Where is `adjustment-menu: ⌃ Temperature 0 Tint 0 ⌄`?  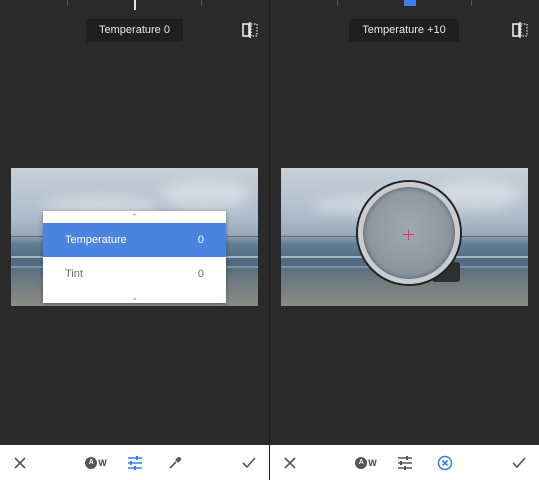 adjustment-menu: ⌃ Temperature 0 Tint 0 ⌄ is located at coordinates (134, 257).